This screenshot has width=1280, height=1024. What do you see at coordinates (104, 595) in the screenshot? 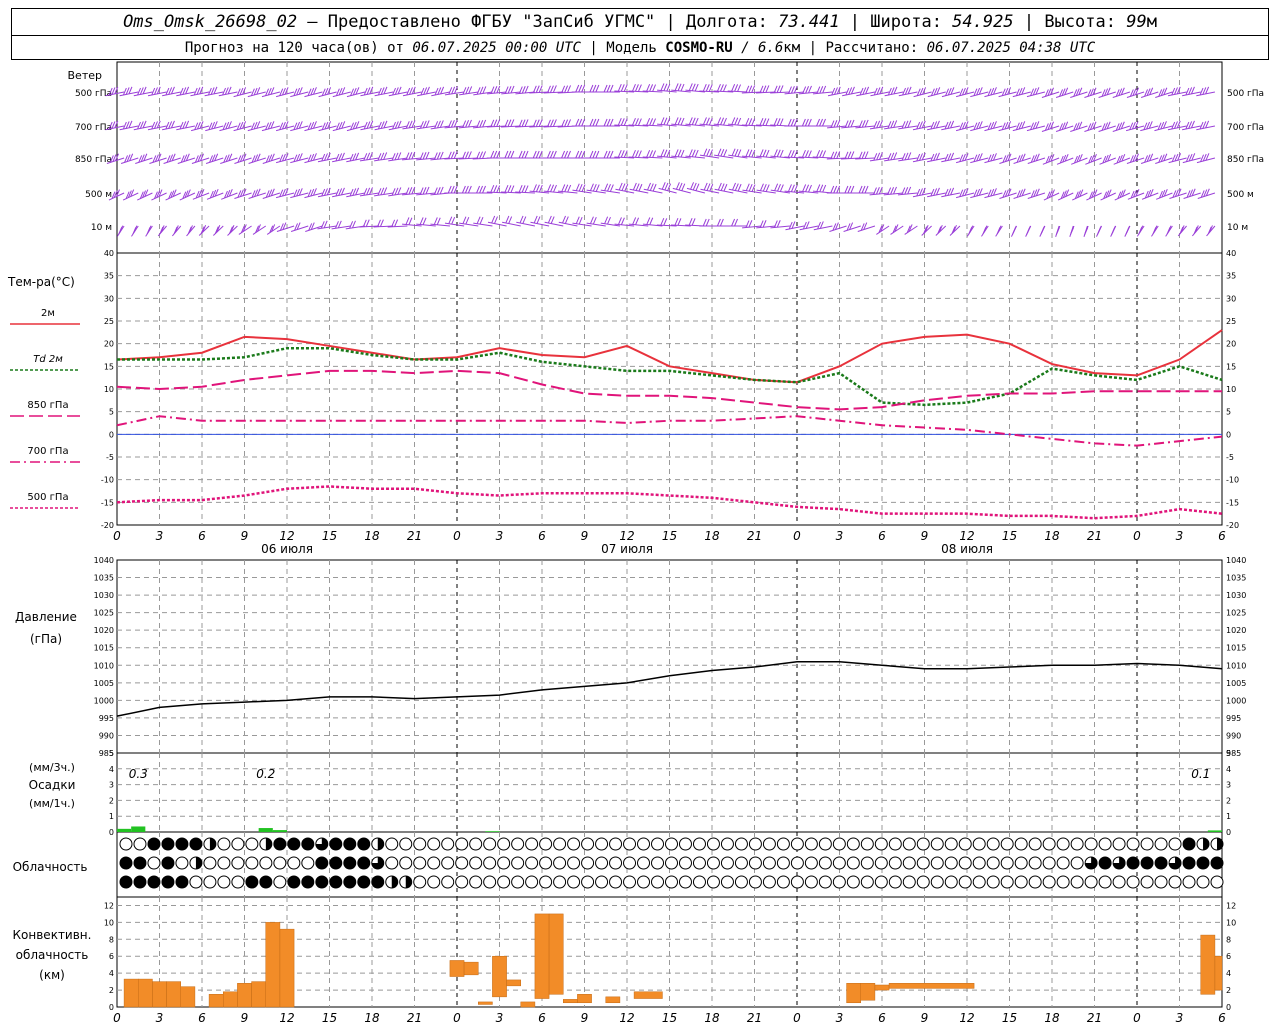
I see `y-tick-label-left: 1030` at bounding box center [104, 595].